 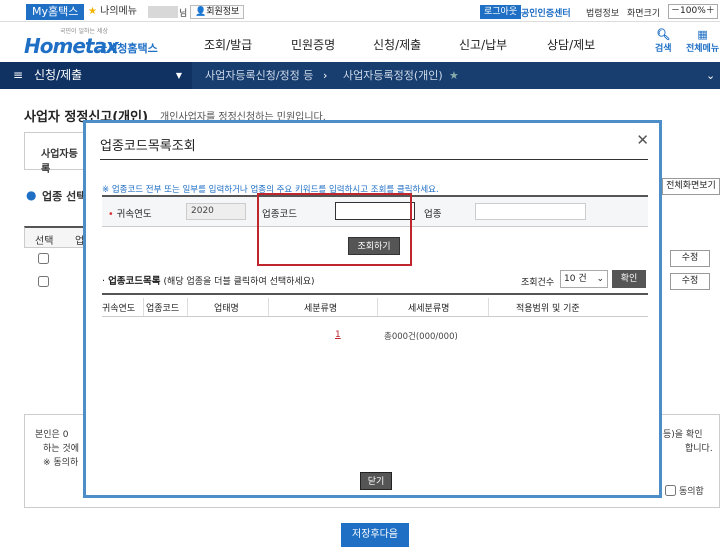 What do you see at coordinates (148, 146) in the screenshot?
I see `modal-title: 업종코드목록조회` at bounding box center [148, 146].